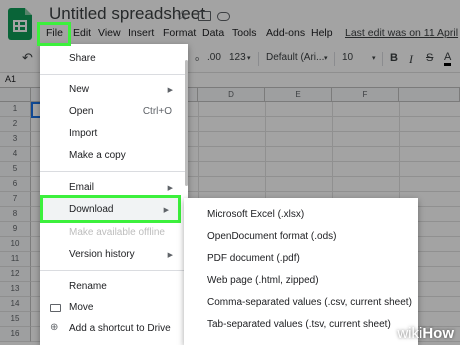 The width and height of the screenshot is (460, 345). What do you see at coordinates (186, 123) in the screenshot?
I see `file-menu-scrollbar` at bounding box center [186, 123].